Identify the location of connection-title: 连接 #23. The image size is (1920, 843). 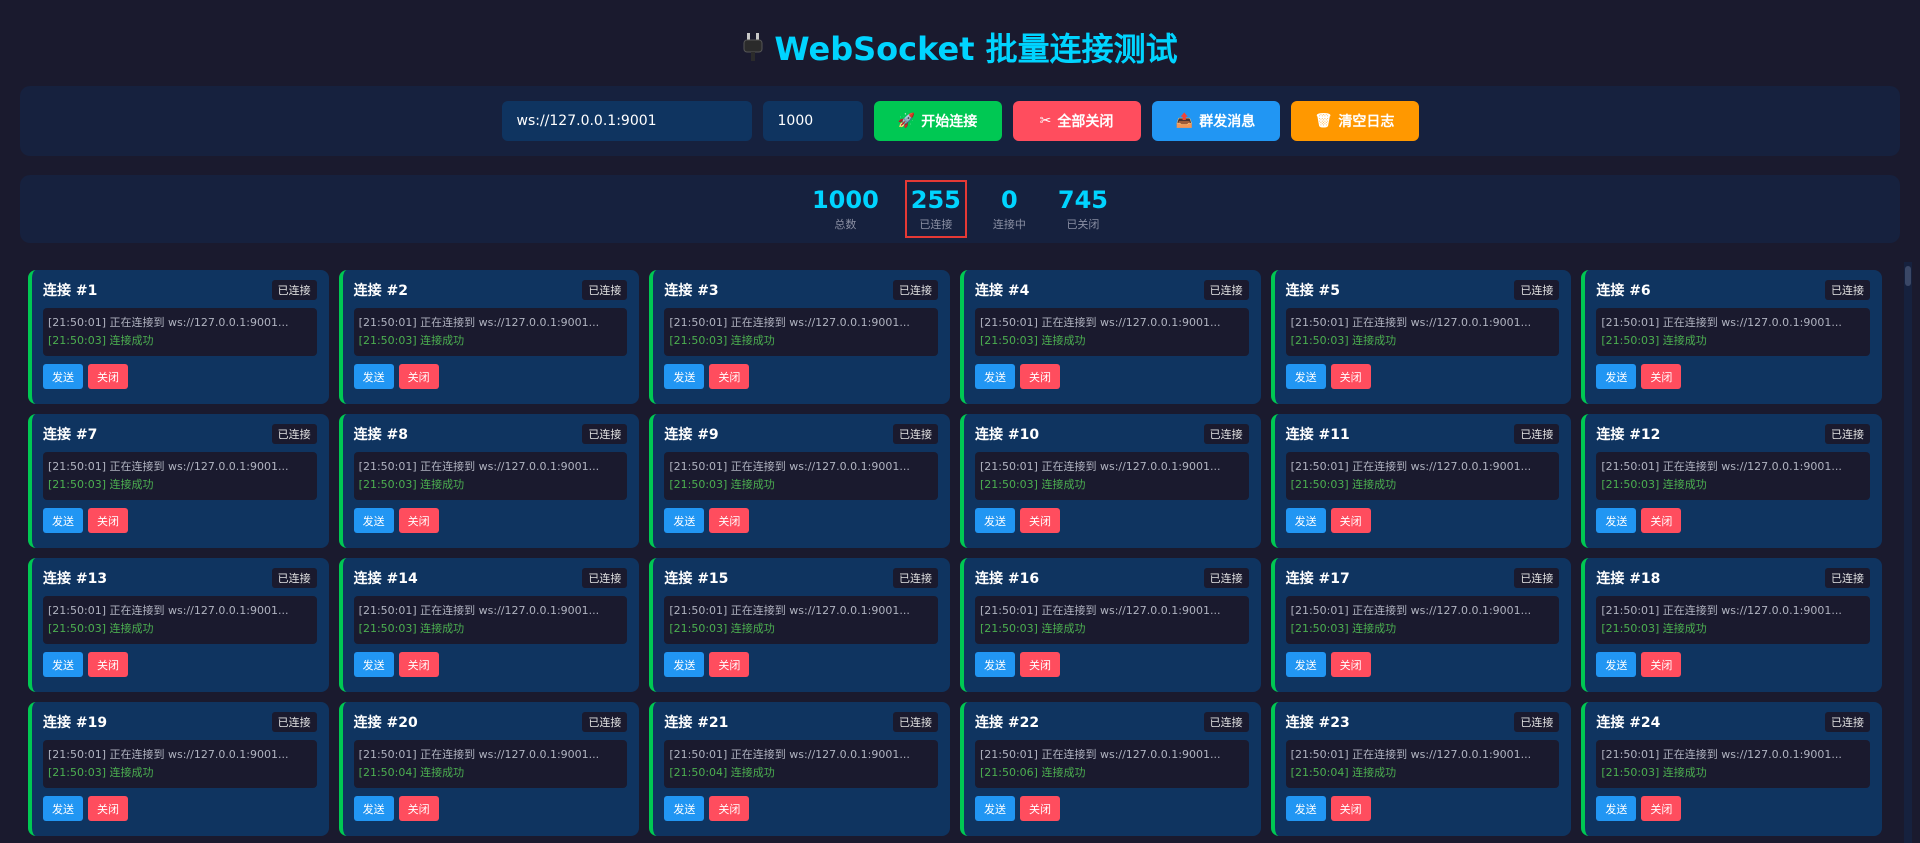
(1317, 723).